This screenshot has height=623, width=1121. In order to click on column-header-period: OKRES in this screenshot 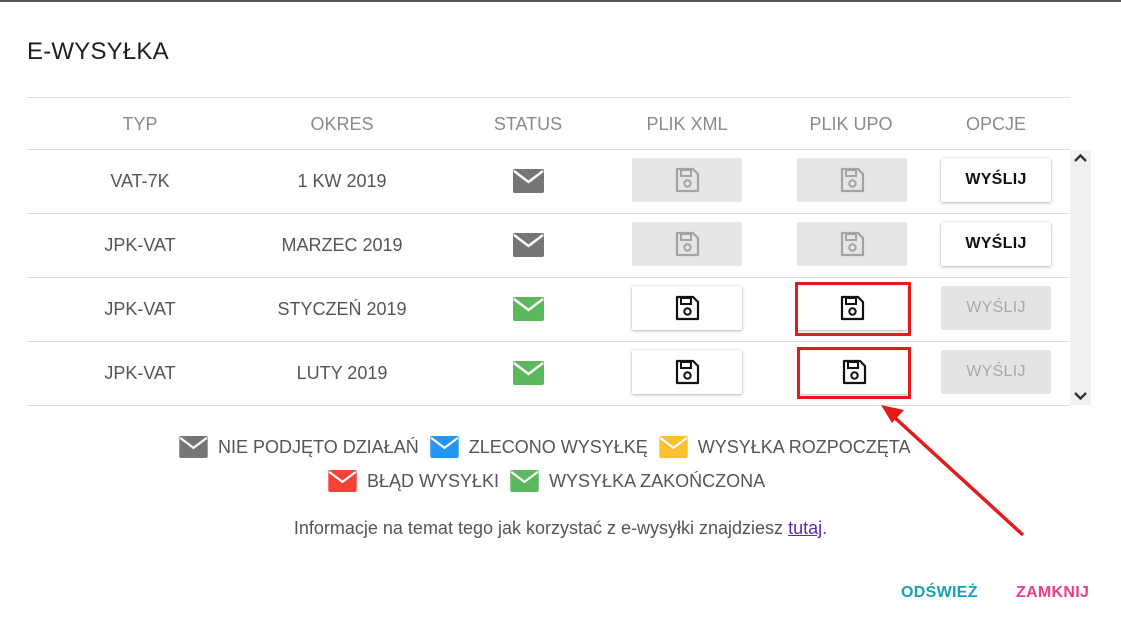, I will do `click(342, 124)`.